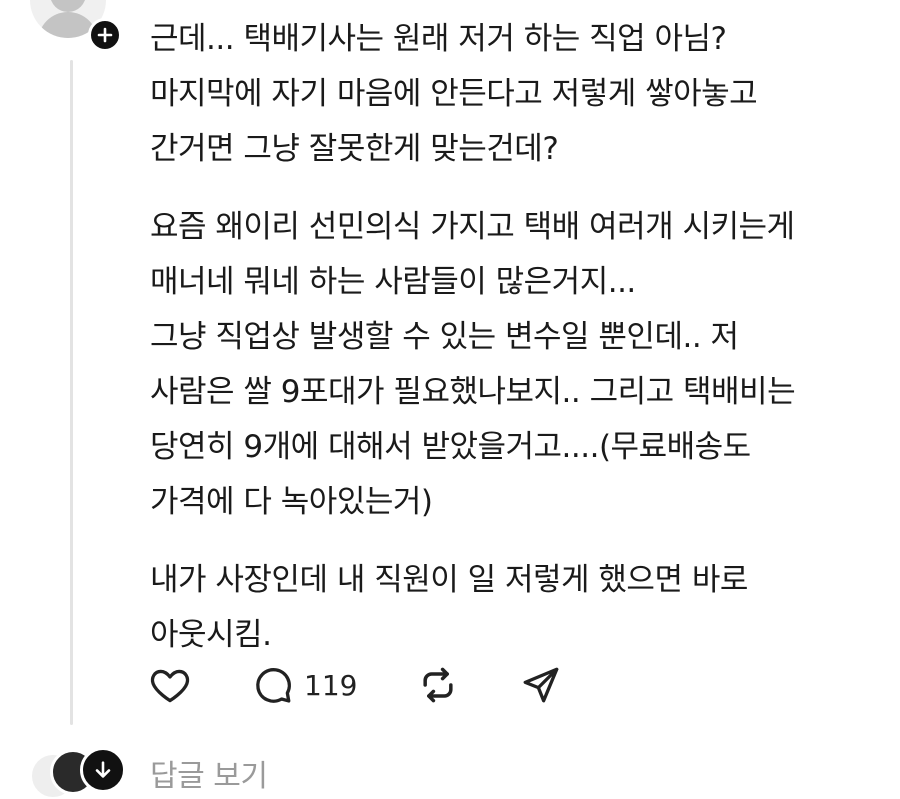 The image size is (900, 799). I want to click on arrow-down-icon, so click(103, 769).